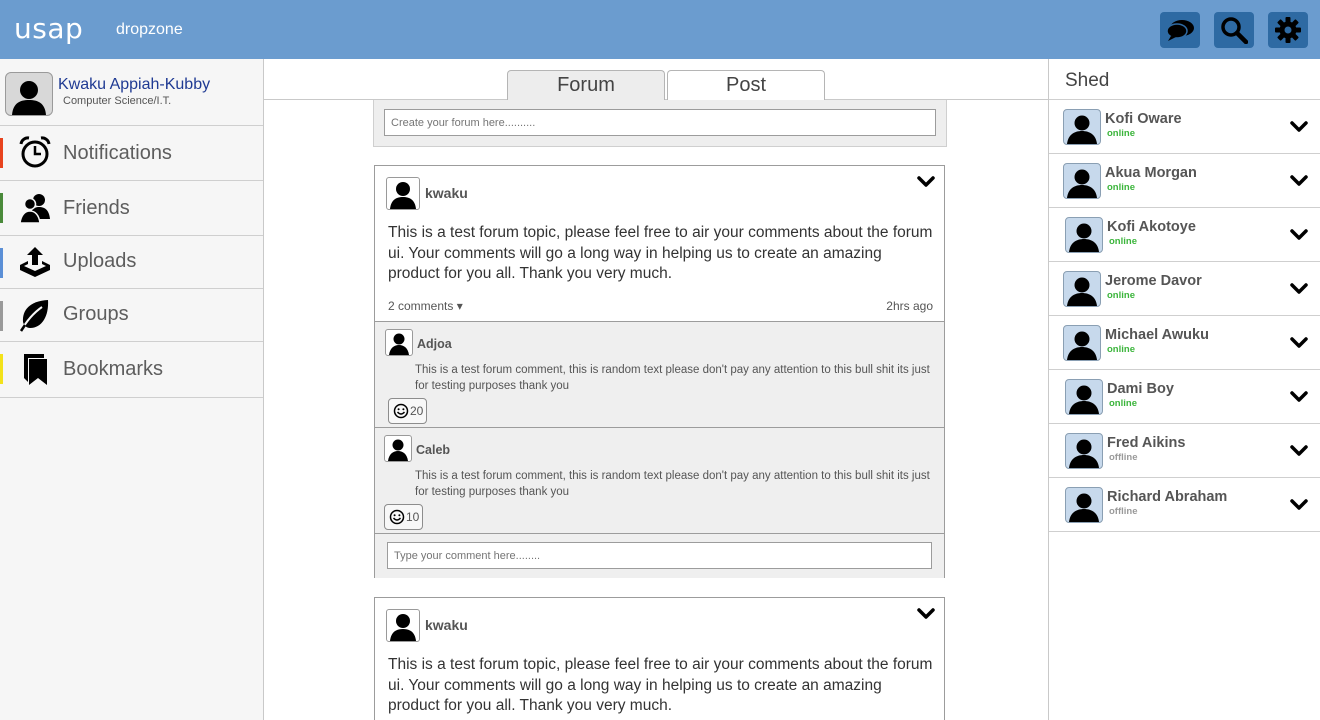 The height and width of the screenshot is (720, 1320). What do you see at coordinates (425, 306) in the screenshot?
I see `comments-toggle: 2 comments ▾` at bounding box center [425, 306].